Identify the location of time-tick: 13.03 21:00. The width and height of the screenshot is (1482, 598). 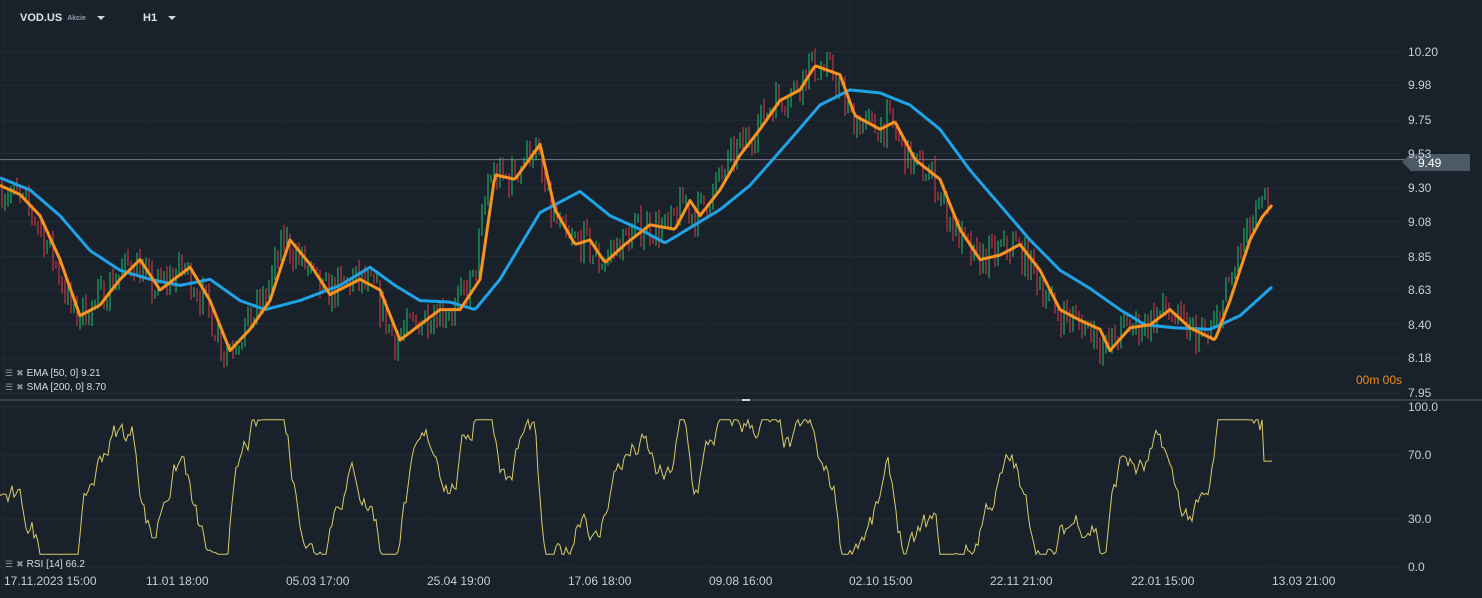
(1304, 581).